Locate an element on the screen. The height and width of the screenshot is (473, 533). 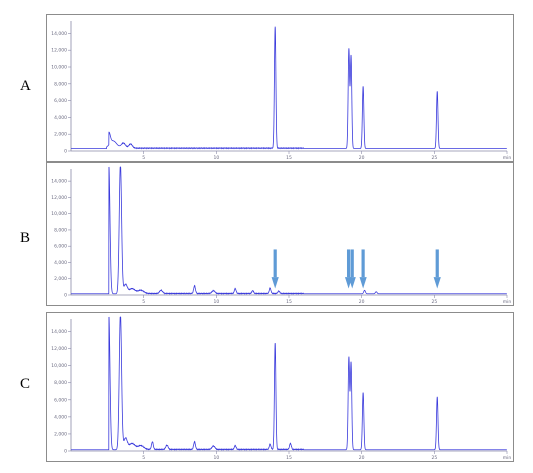
panel-label-b: B is located at coordinates (25, 238).